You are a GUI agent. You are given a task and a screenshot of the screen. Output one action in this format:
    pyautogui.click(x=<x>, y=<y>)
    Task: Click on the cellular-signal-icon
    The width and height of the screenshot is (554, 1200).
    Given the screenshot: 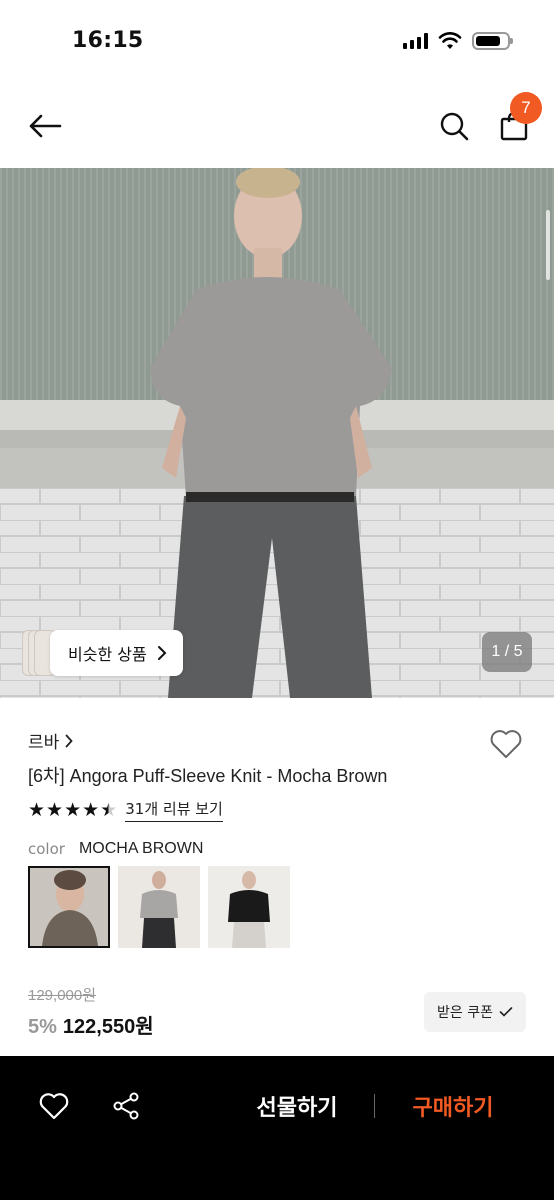 What is the action you would take?
    pyautogui.click(x=415, y=41)
    